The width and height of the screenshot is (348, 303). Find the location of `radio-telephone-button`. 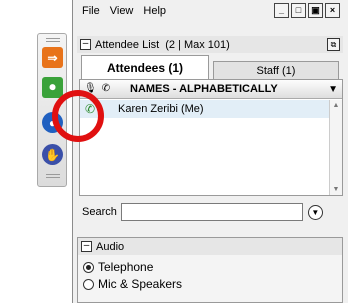

radio-telephone-button is located at coordinates (88, 267).